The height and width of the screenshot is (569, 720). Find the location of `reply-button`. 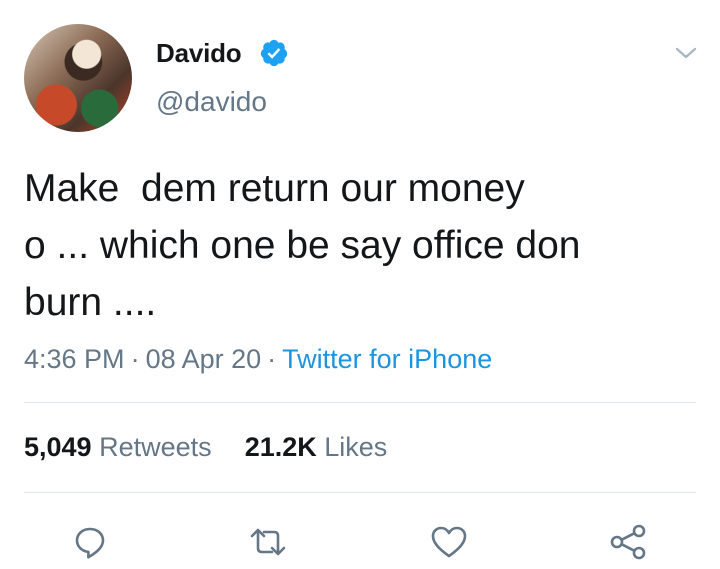

reply-button is located at coordinates (90, 542).